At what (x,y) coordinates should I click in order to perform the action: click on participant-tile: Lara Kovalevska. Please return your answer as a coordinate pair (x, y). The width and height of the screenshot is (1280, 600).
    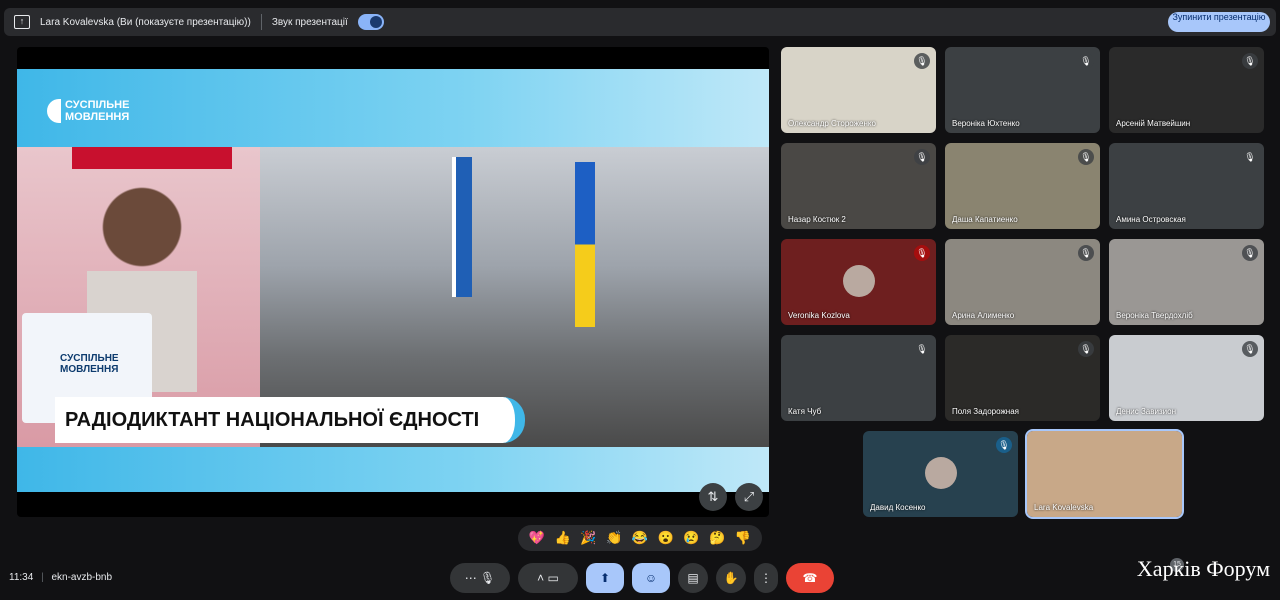
    Looking at the image, I should click on (1104, 474).